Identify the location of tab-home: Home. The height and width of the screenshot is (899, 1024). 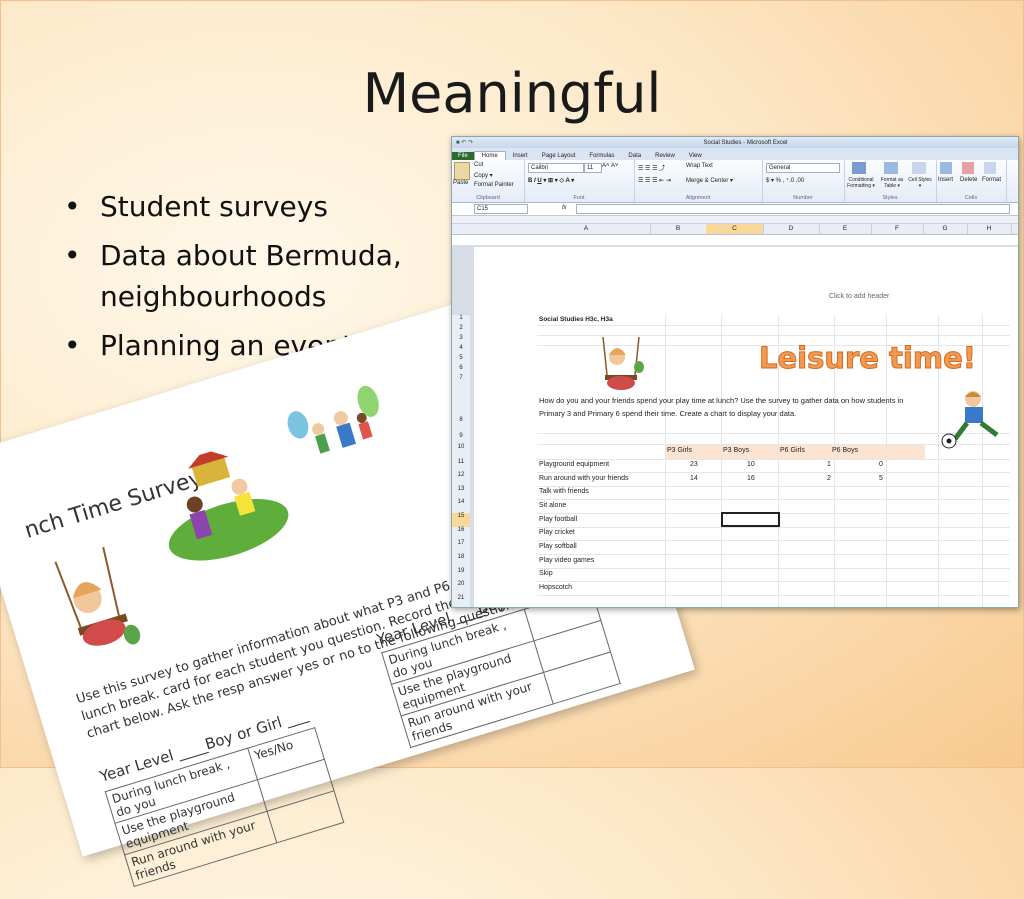
(489, 155).